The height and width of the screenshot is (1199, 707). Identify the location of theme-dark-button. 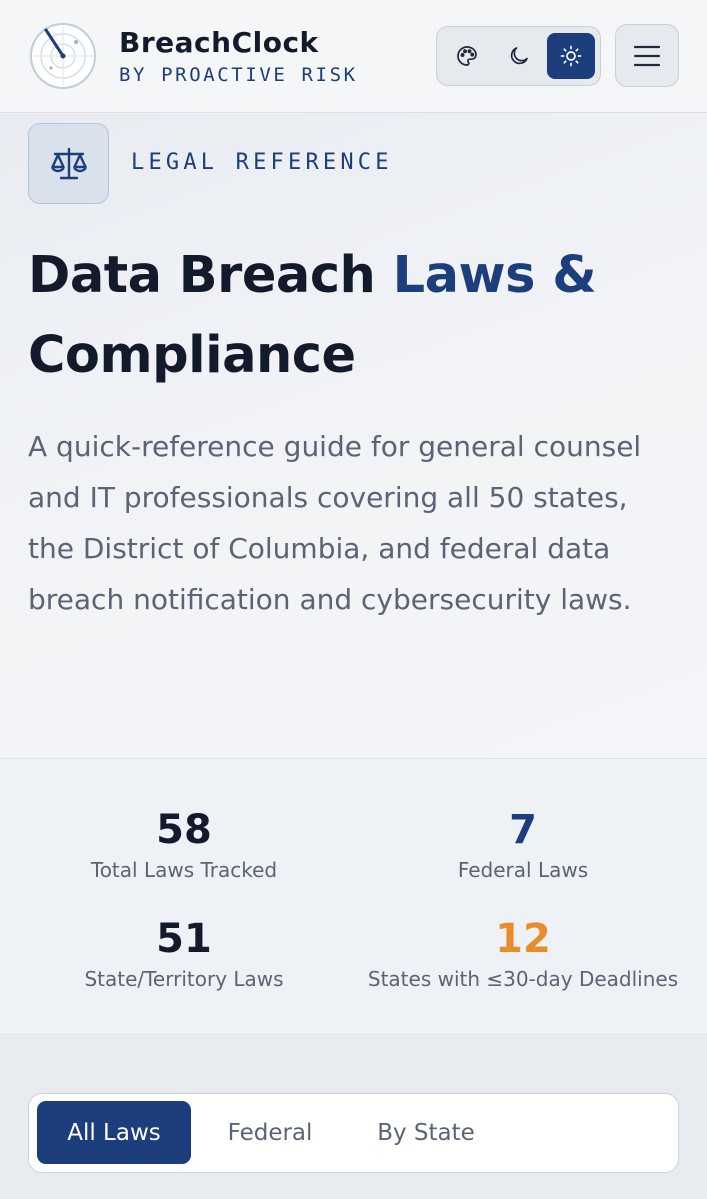
(519, 56).